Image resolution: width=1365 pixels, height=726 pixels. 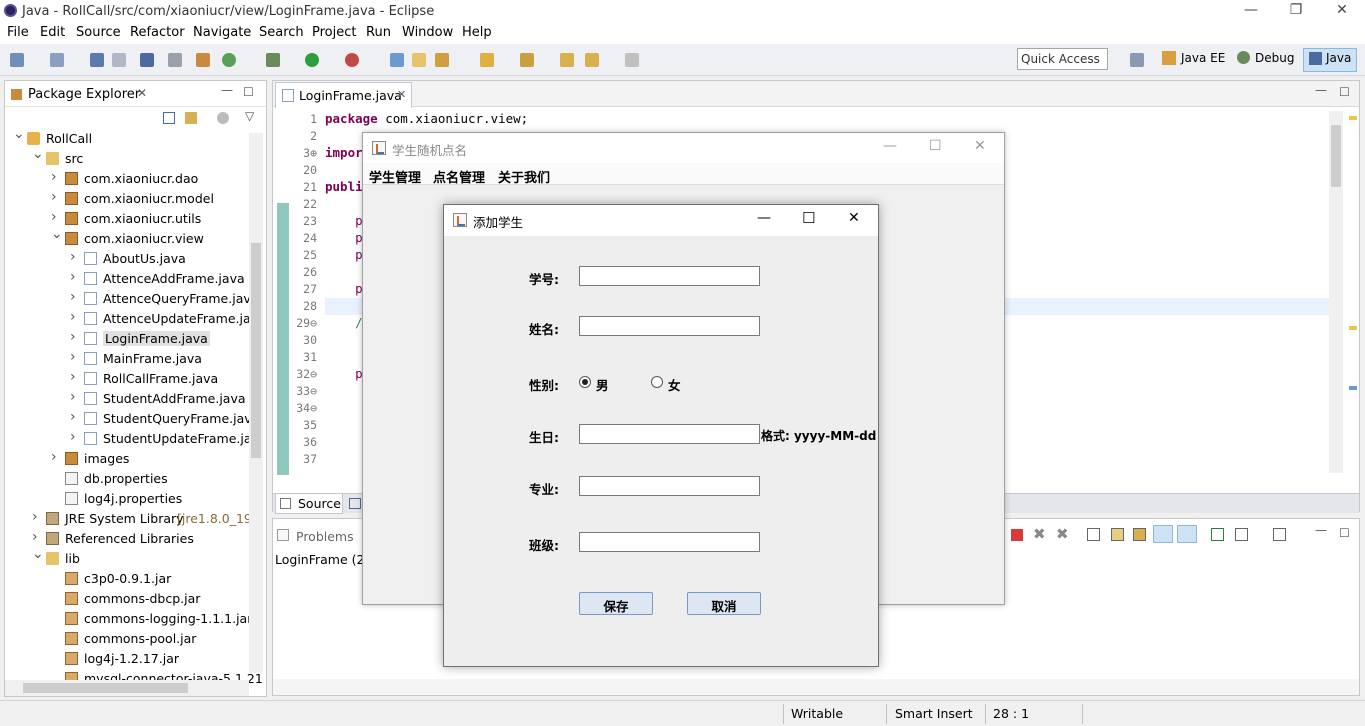 What do you see at coordinates (477, 32) in the screenshot?
I see `menu-help: Help` at bounding box center [477, 32].